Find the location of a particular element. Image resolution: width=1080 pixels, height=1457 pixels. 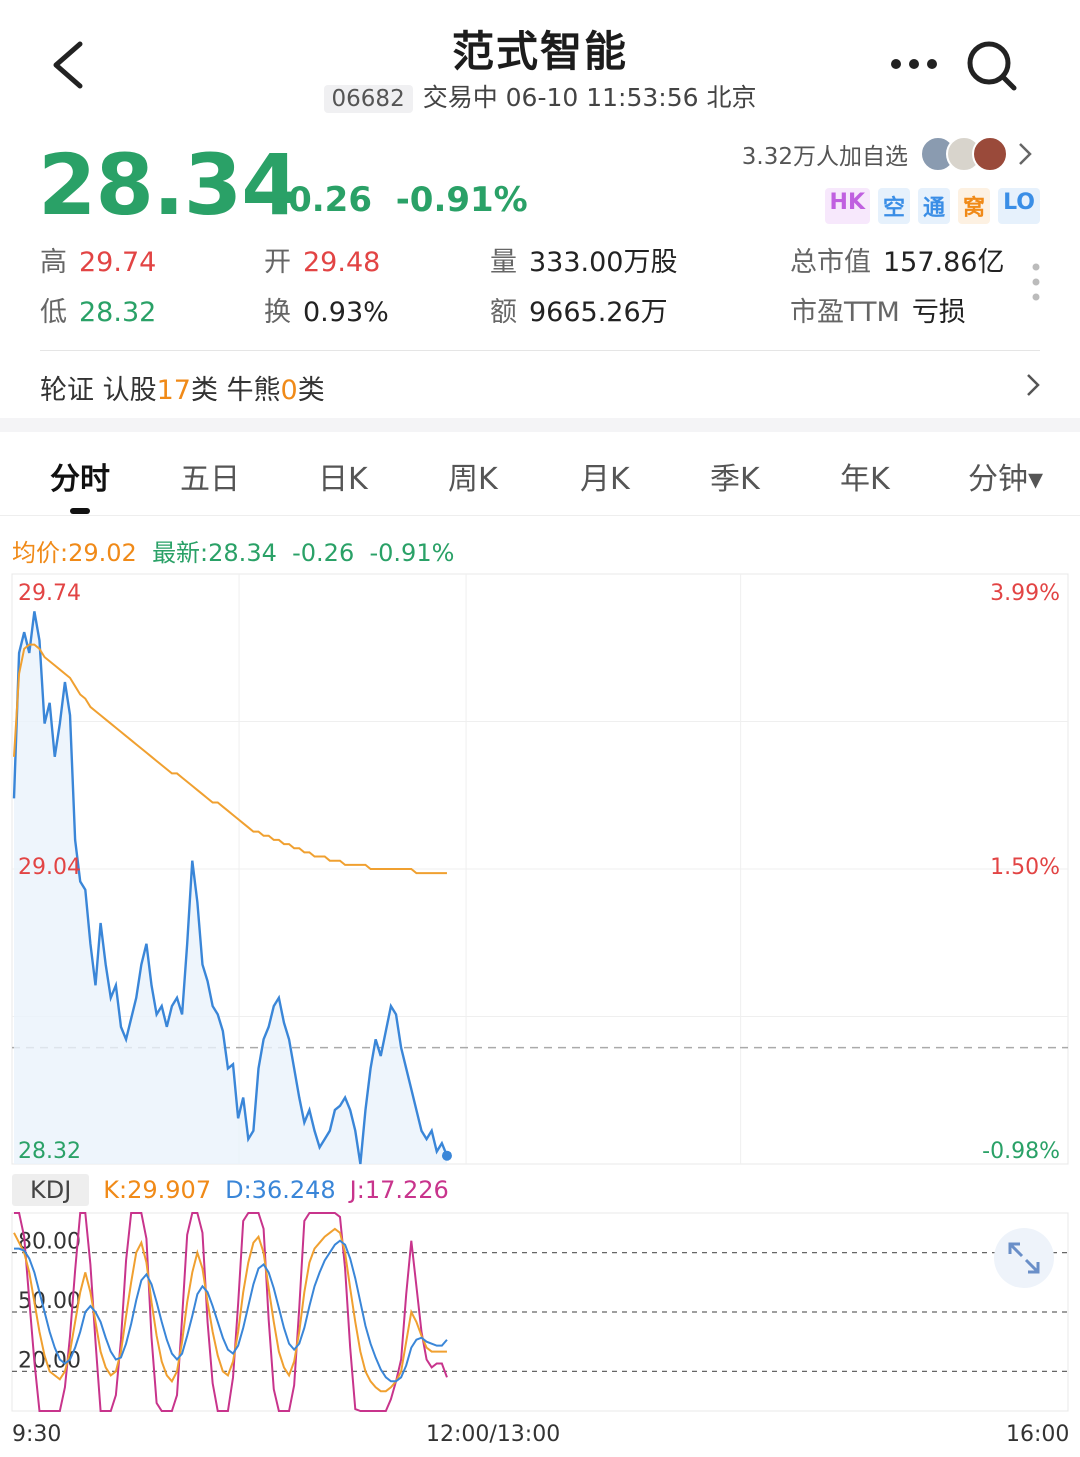

market-tag: 通 is located at coordinates (934, 206).